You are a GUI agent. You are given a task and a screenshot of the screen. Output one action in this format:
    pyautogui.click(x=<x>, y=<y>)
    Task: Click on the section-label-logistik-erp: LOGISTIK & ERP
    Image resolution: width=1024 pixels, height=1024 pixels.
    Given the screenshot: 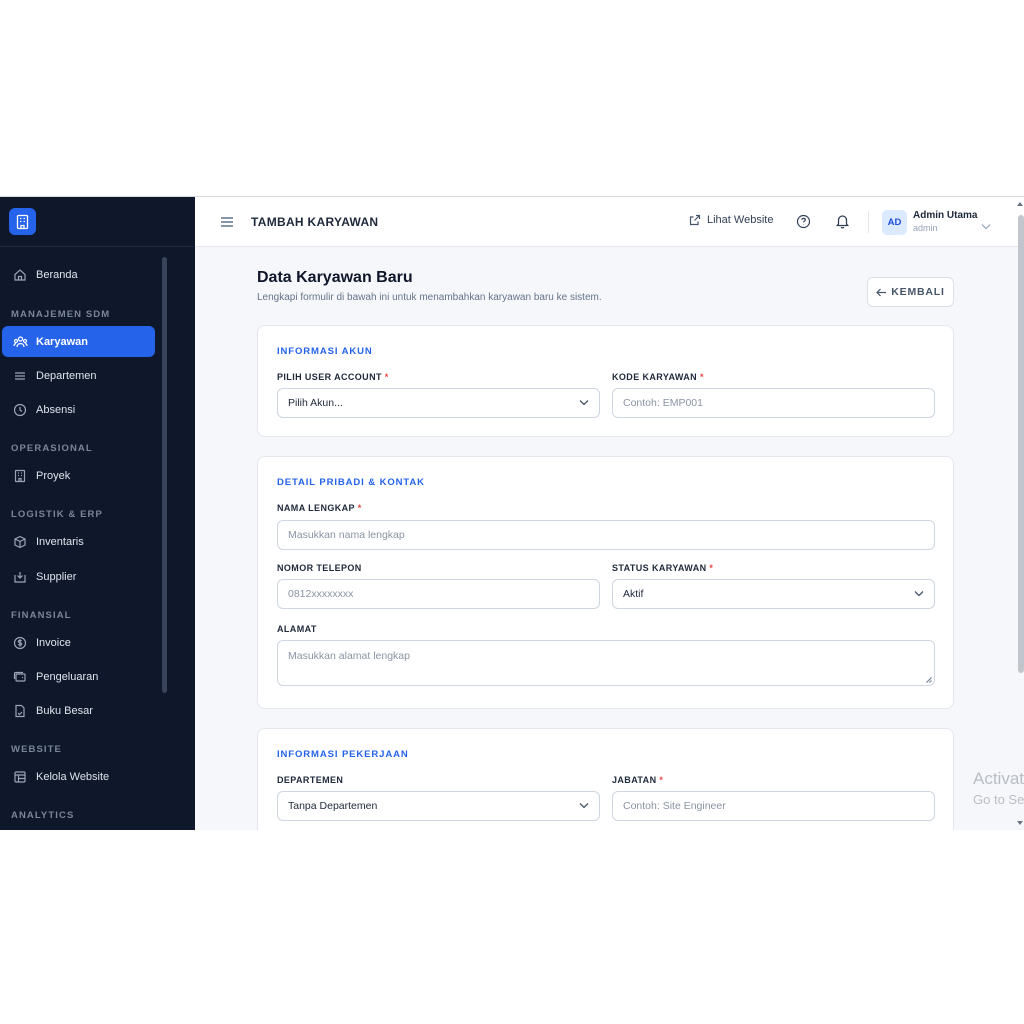 What is the action you would take?
    pyautogui.click(x=57, y=514)
    